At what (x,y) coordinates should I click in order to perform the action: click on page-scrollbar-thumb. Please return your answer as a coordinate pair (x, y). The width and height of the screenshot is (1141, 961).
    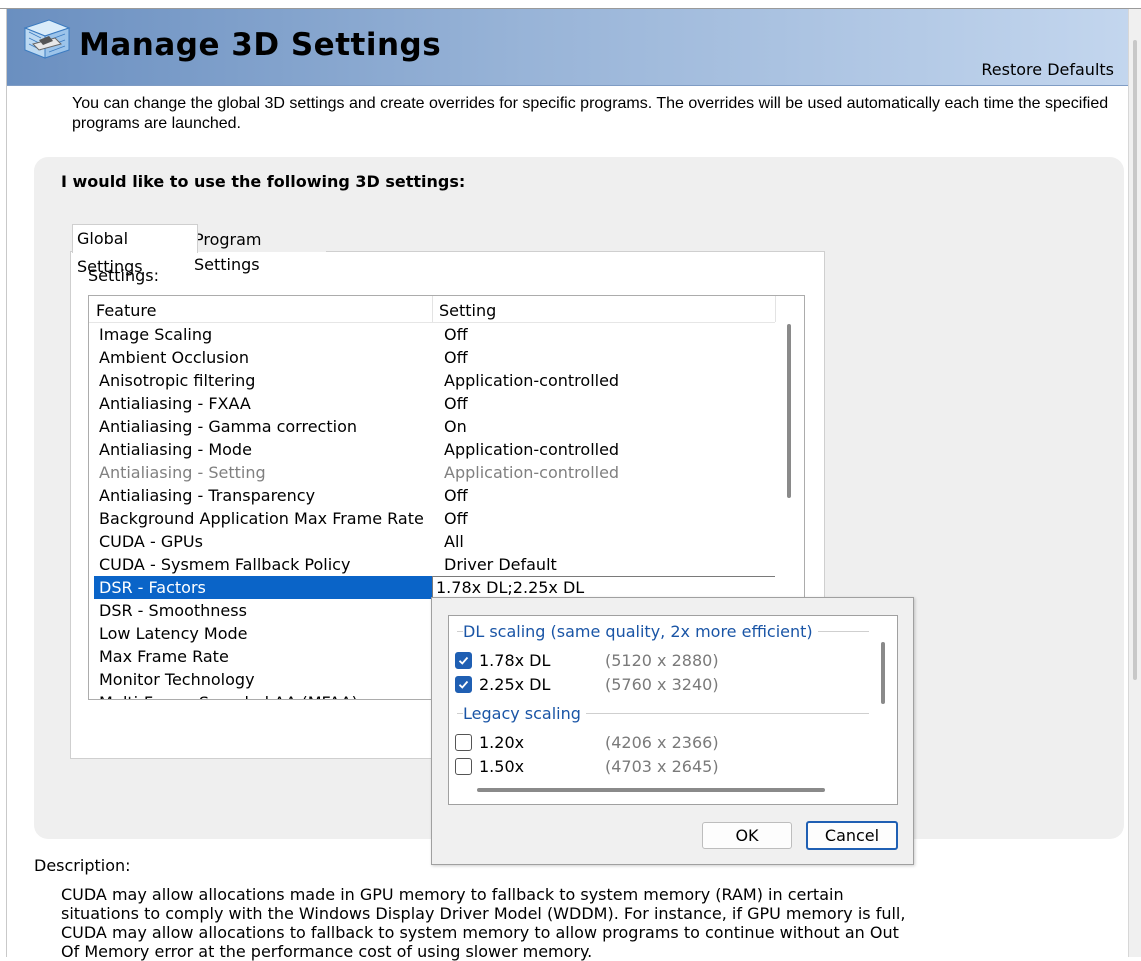
    Looking at the image, I should click on (1135, 360).